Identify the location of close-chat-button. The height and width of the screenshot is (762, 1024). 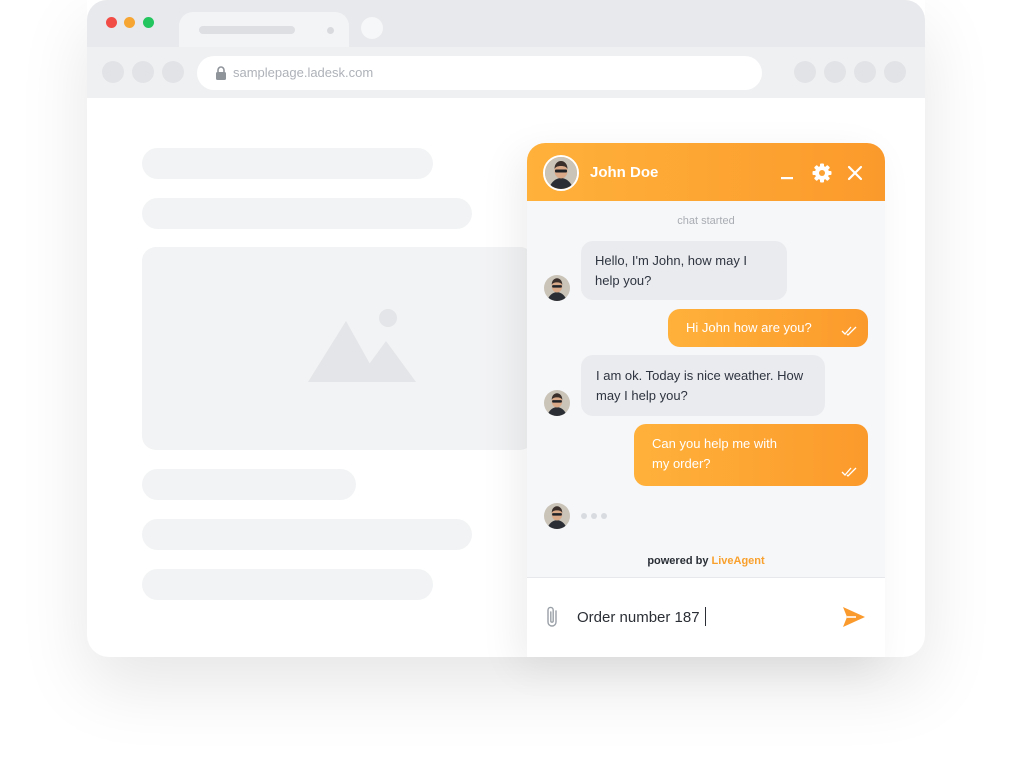
(855, 173).